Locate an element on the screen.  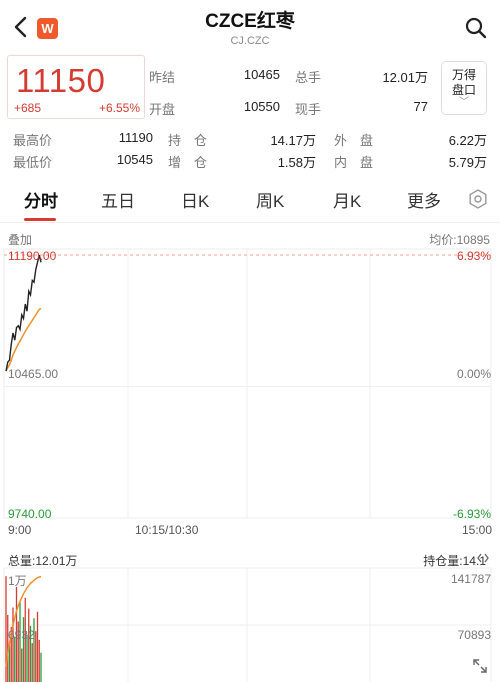
tab-more: 更多 is located at coordinates (424, 199).